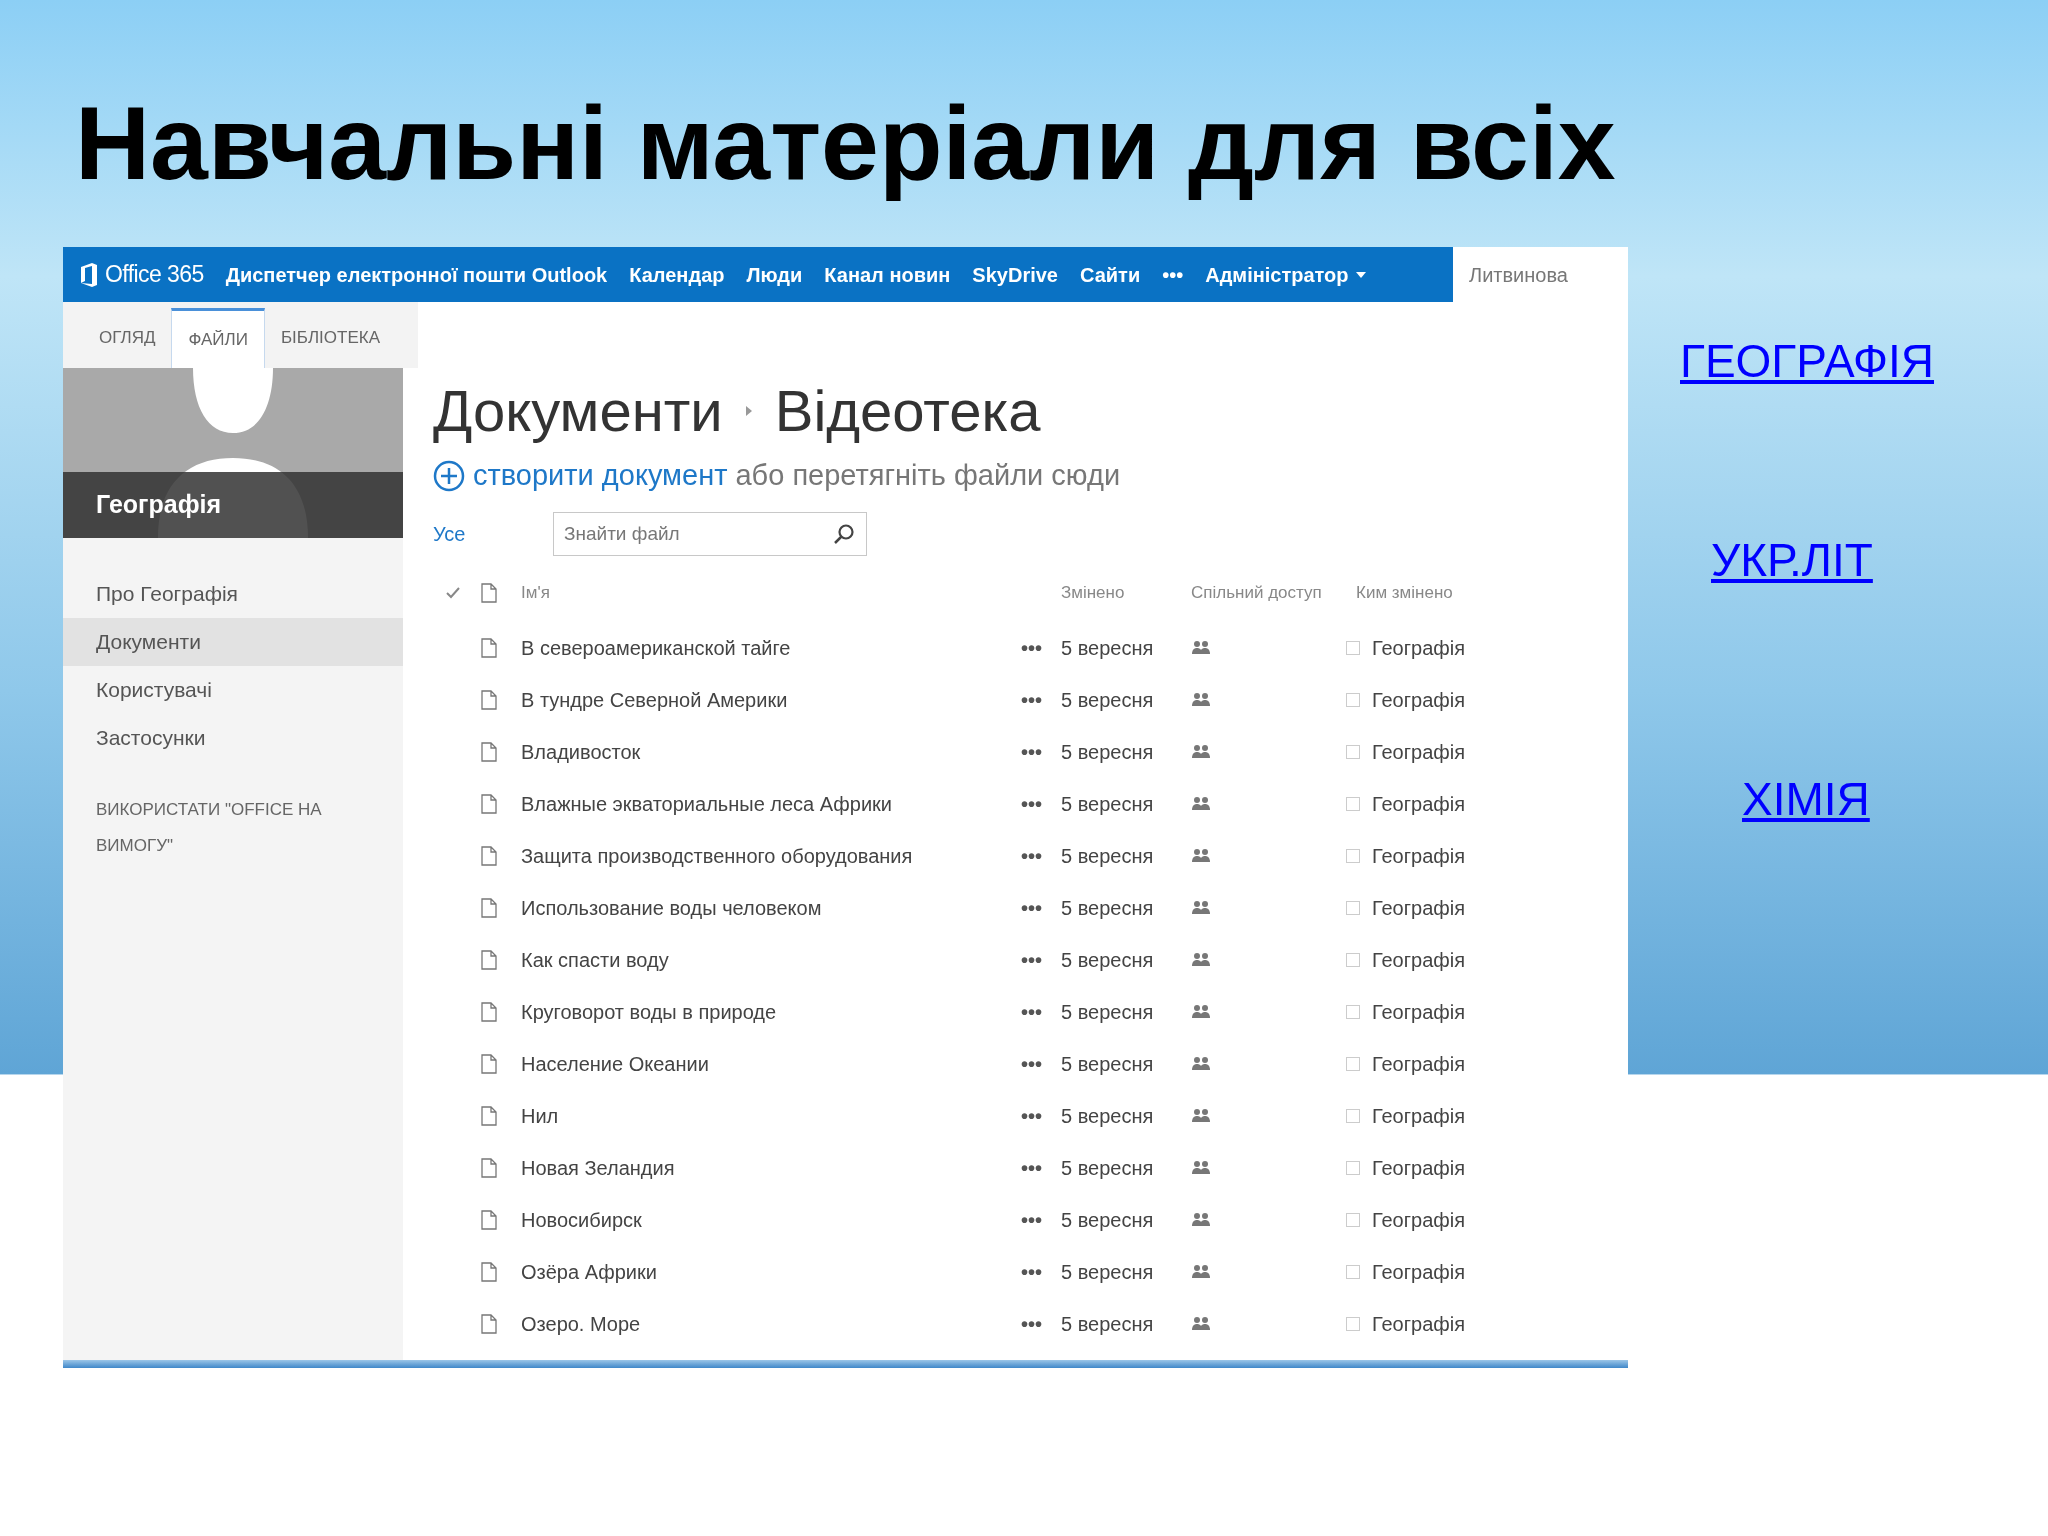 The width and height of the screenshot is (2048, 1536). I want to click on office-on-demand-link: ВИКОРИСТАТИ "OFFICE НА ВИМОГУ", so click(221, 828).